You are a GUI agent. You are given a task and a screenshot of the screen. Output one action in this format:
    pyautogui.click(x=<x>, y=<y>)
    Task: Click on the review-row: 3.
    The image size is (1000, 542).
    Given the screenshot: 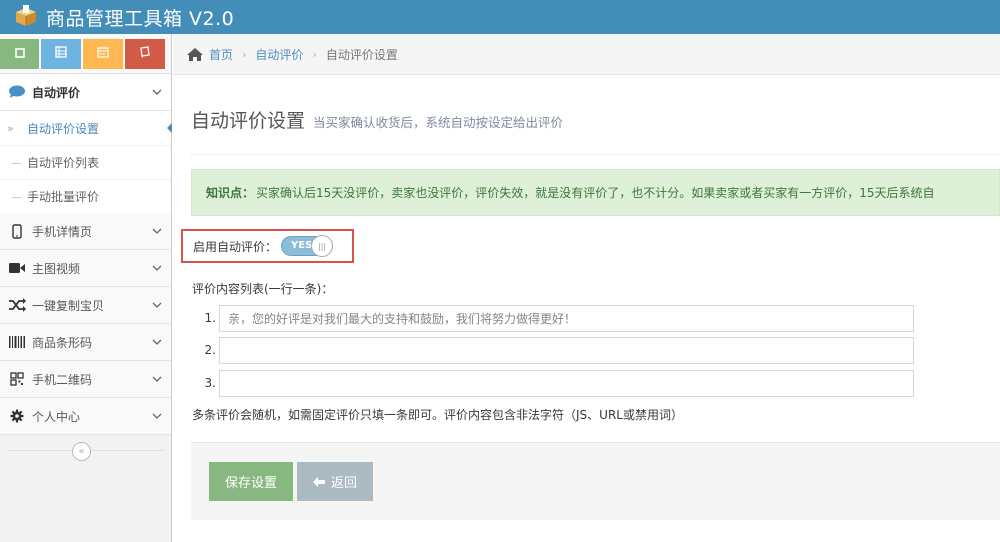 What is the action you would take?
    pyautogui.click(x=553, y=383)
    